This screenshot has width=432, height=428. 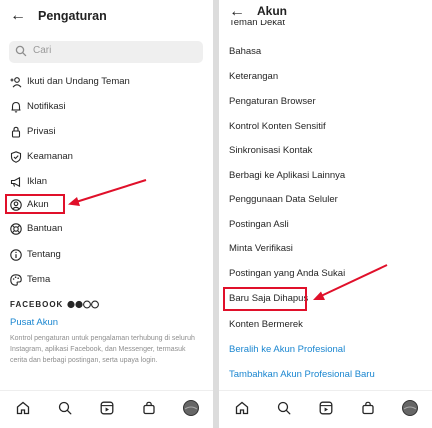 I want to click on account-item-language: Bahasa, so click(x=245, y=53).